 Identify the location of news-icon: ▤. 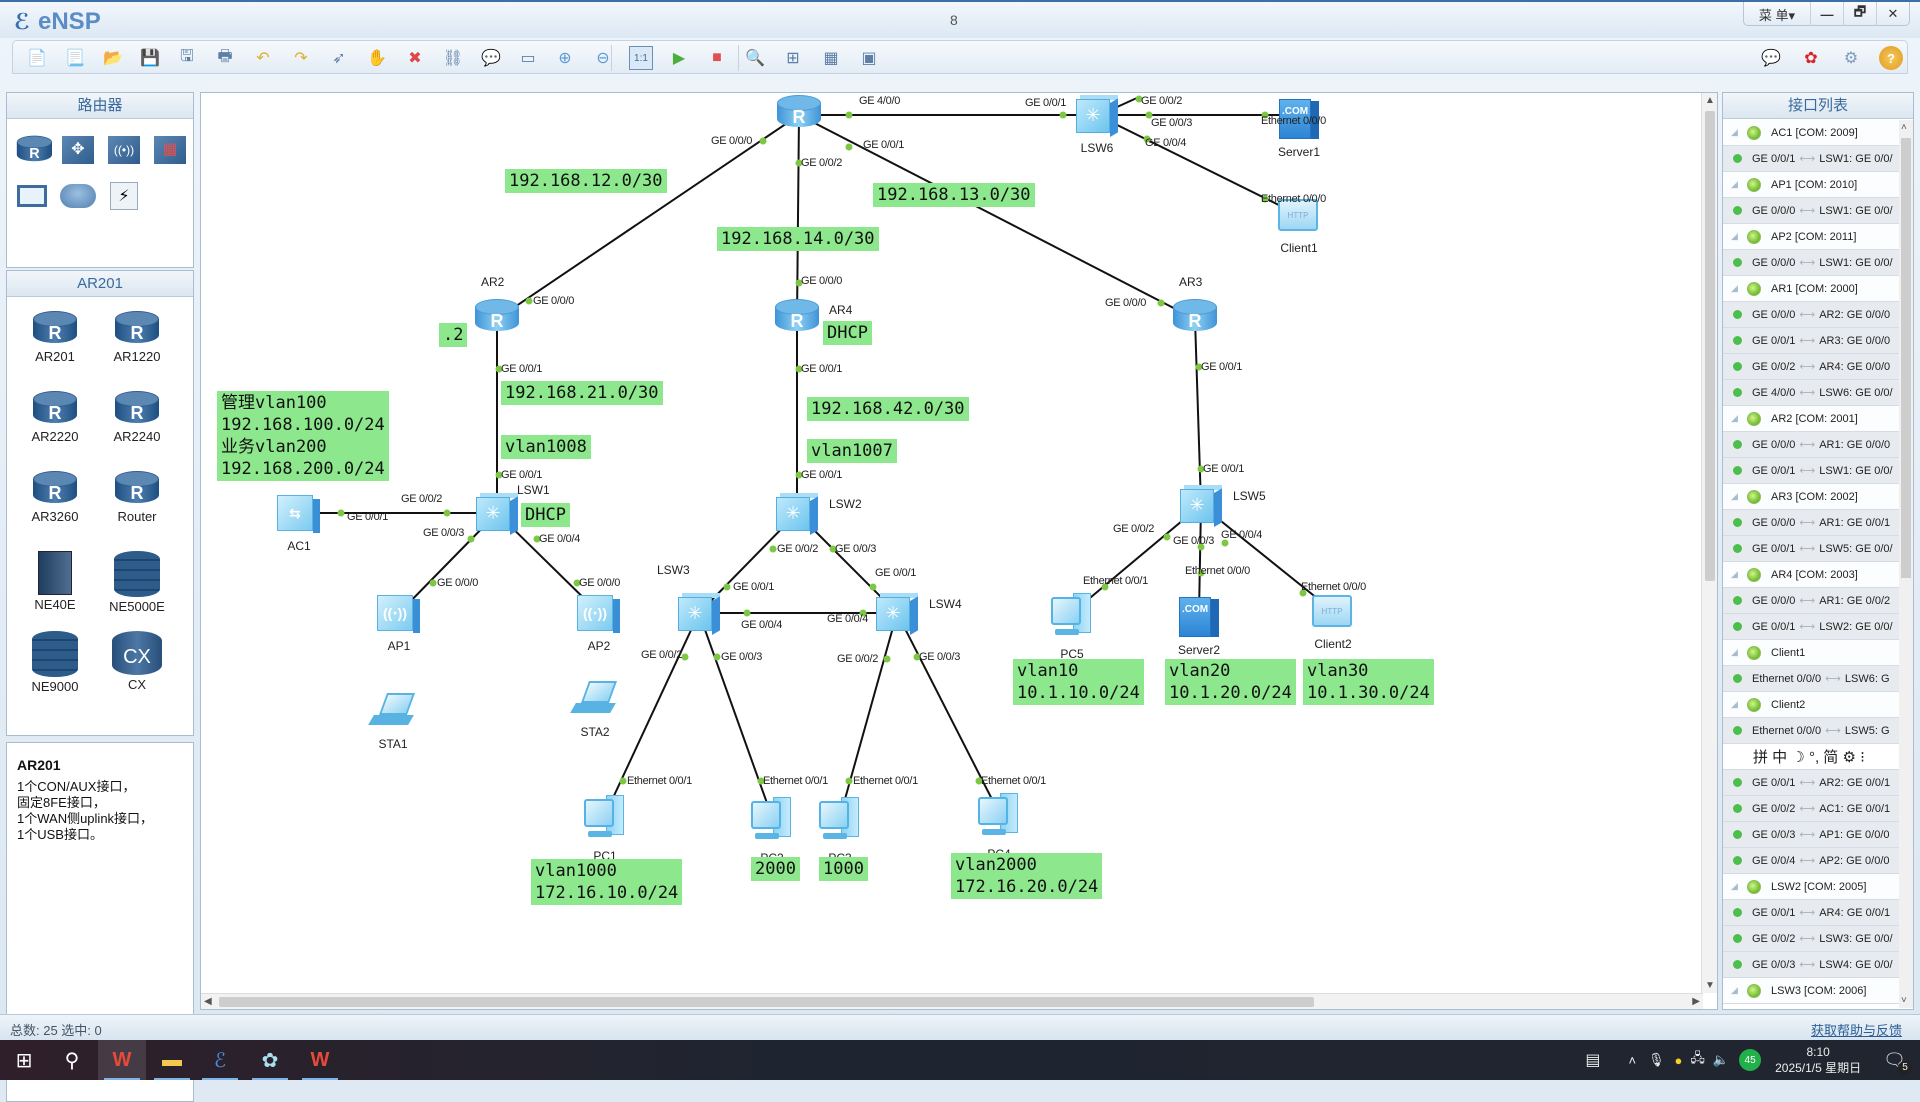
(1592, 1060).